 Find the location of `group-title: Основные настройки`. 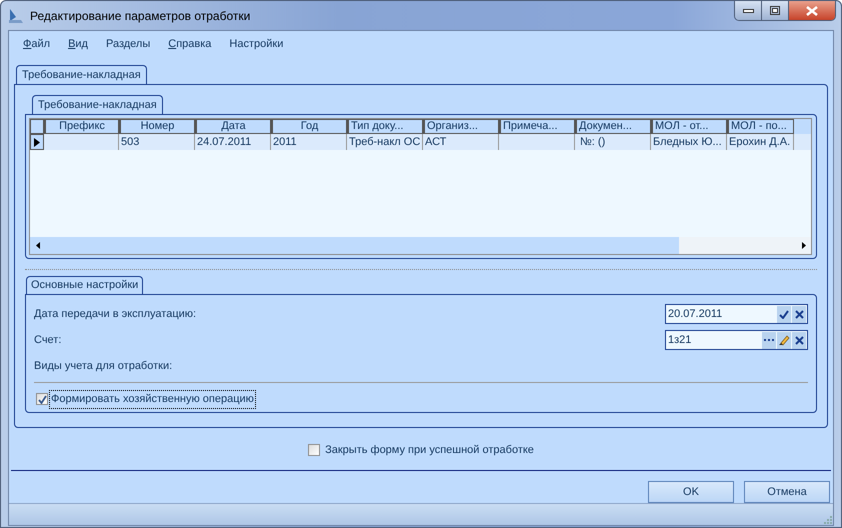

group-title: Основные настройки is located at coordinates (85, 285).